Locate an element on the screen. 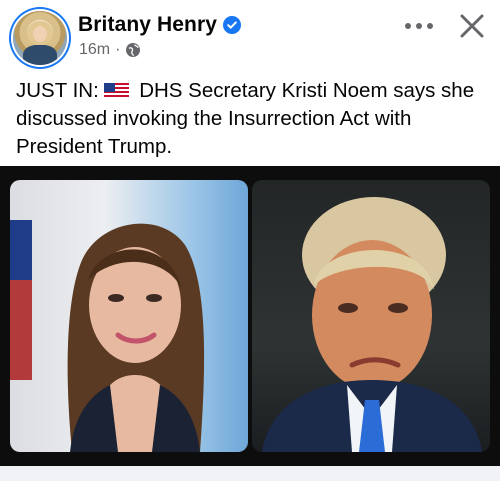 This screenshot has width=500, height=481. post-text-prefix: JUST IN: is located at coordinates (57, 90).